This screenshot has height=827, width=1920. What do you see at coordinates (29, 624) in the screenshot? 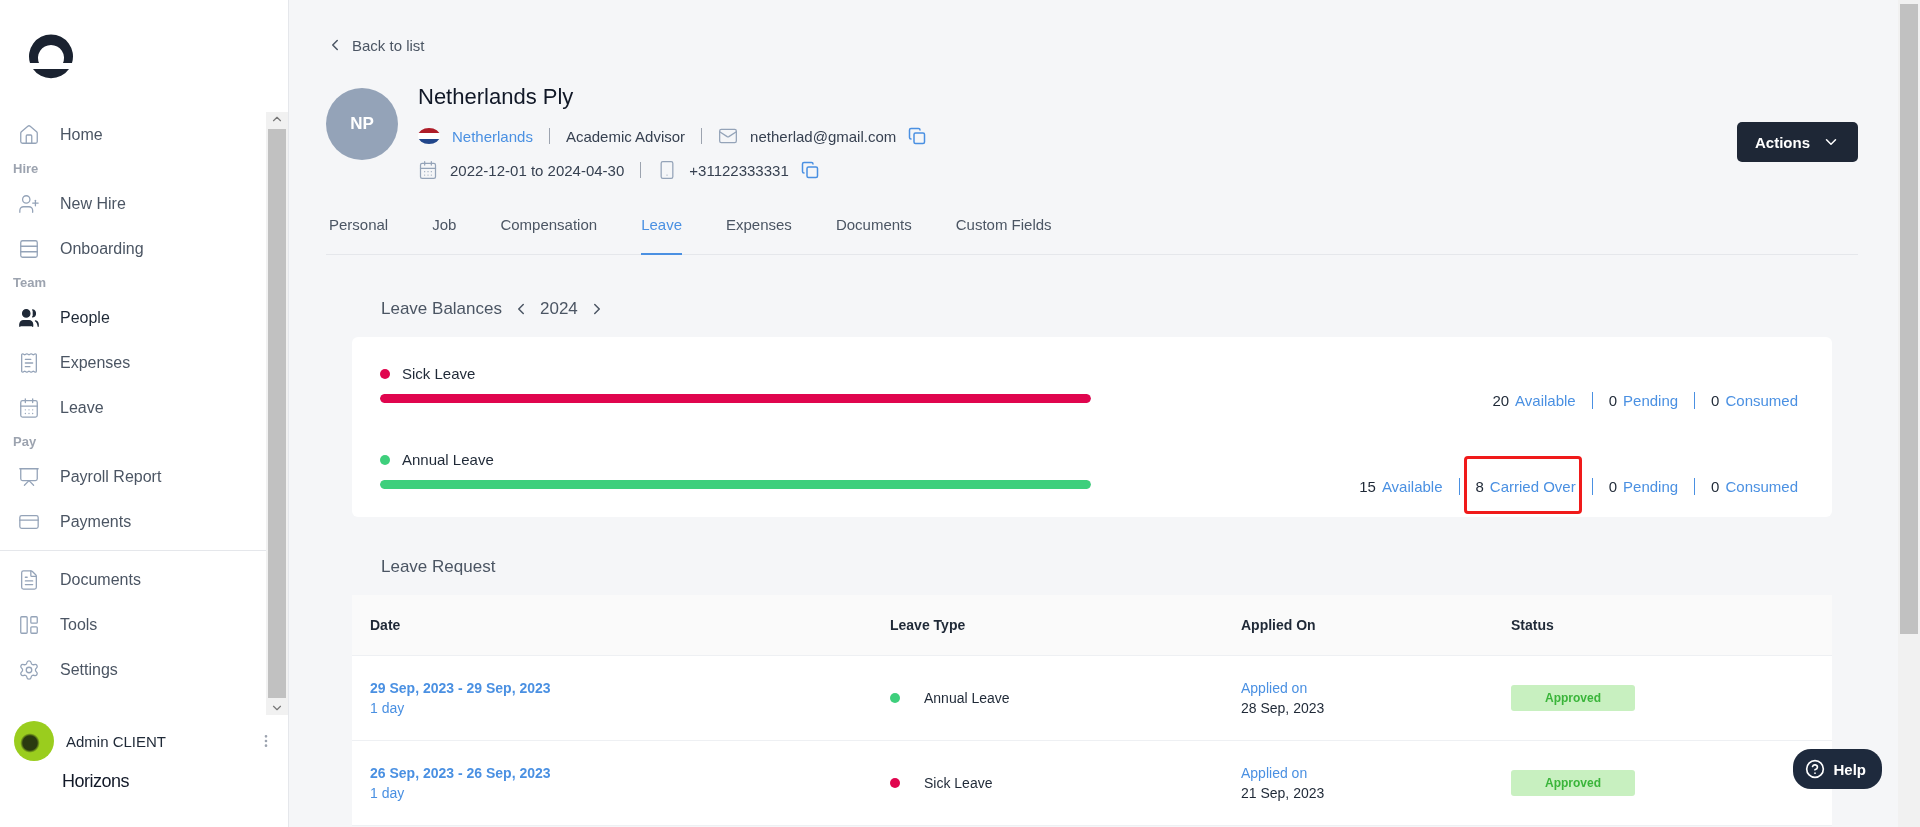
I see `layout-icon` at bounding box center [29, 624].